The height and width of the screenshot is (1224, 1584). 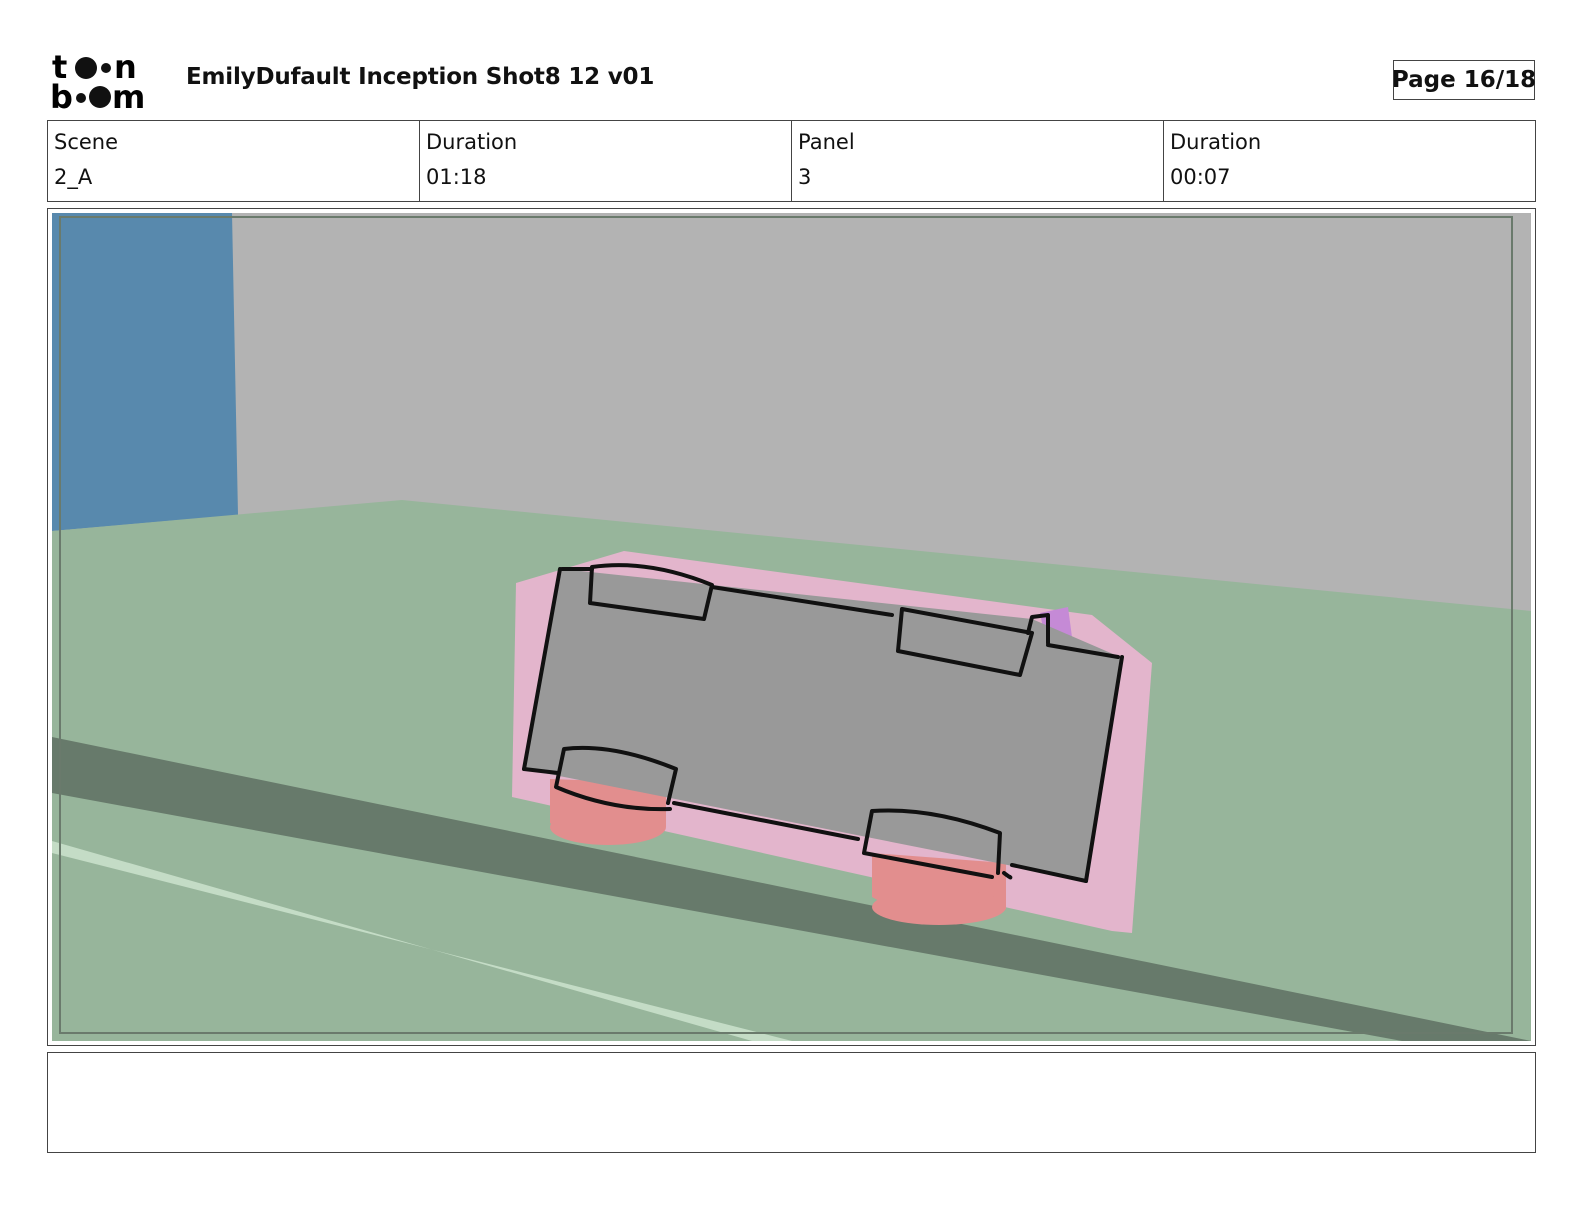 I want to click on rear-left-wheel-cap, so click(x=939, y=907).